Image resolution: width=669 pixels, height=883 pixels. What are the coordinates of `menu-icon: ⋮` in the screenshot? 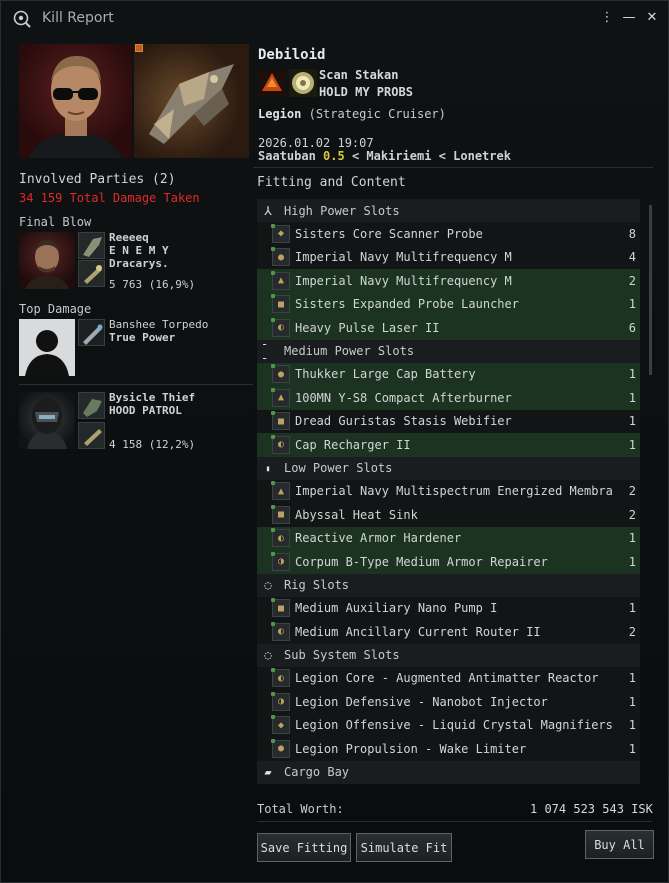 It's located at (607, 18).